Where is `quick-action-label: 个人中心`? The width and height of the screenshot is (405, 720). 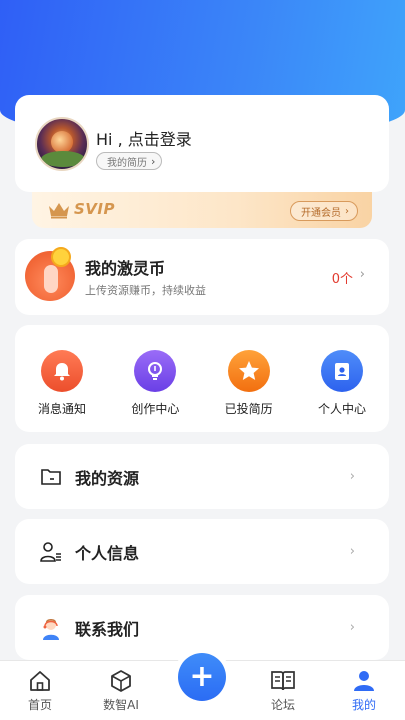
quick-action-label: 个人中心 is located at coordinates (341, 409).